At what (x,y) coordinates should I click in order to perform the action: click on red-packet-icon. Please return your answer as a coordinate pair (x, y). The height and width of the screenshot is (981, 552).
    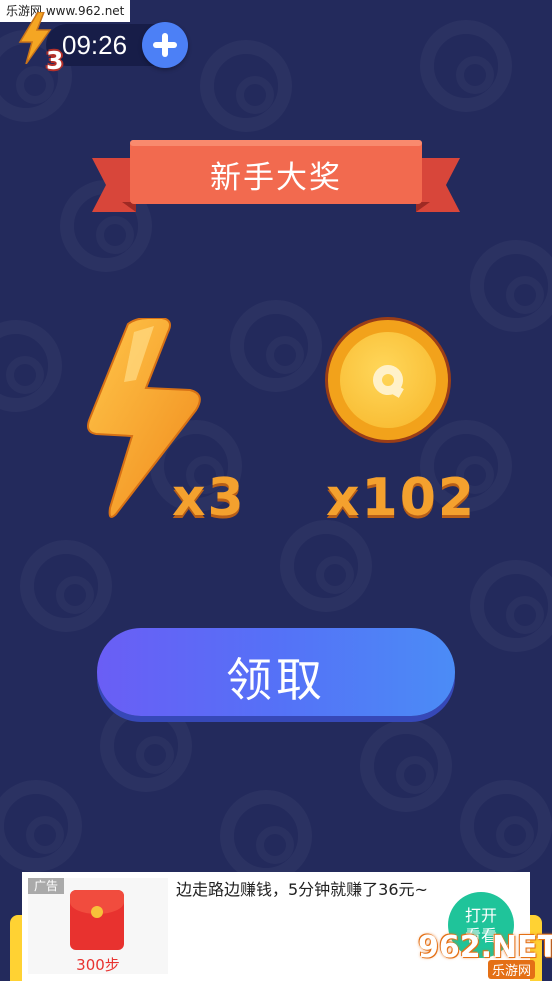
    Looking at the image, I should click on (97, 920).